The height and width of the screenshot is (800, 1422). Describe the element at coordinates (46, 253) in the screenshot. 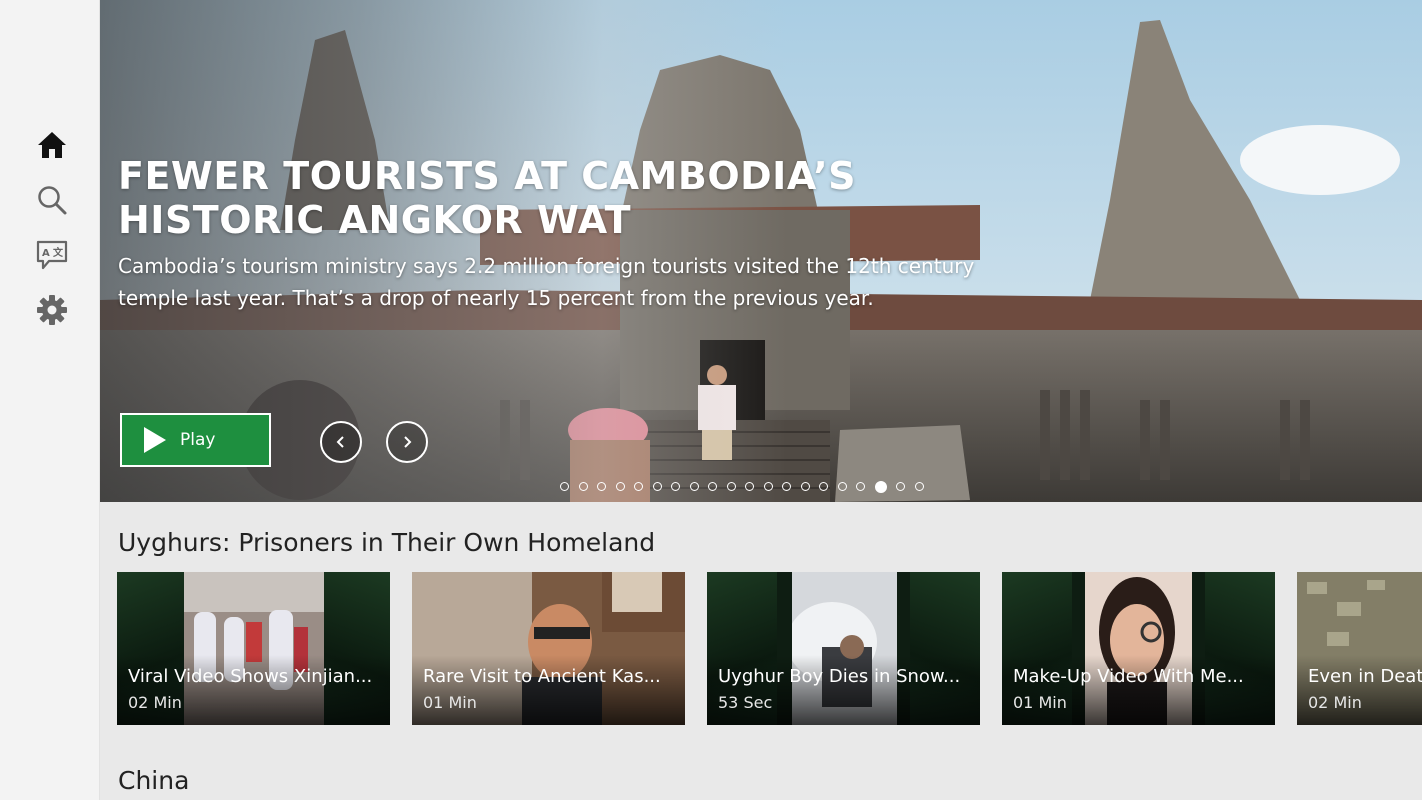

I see `svg-text: A` at that location.